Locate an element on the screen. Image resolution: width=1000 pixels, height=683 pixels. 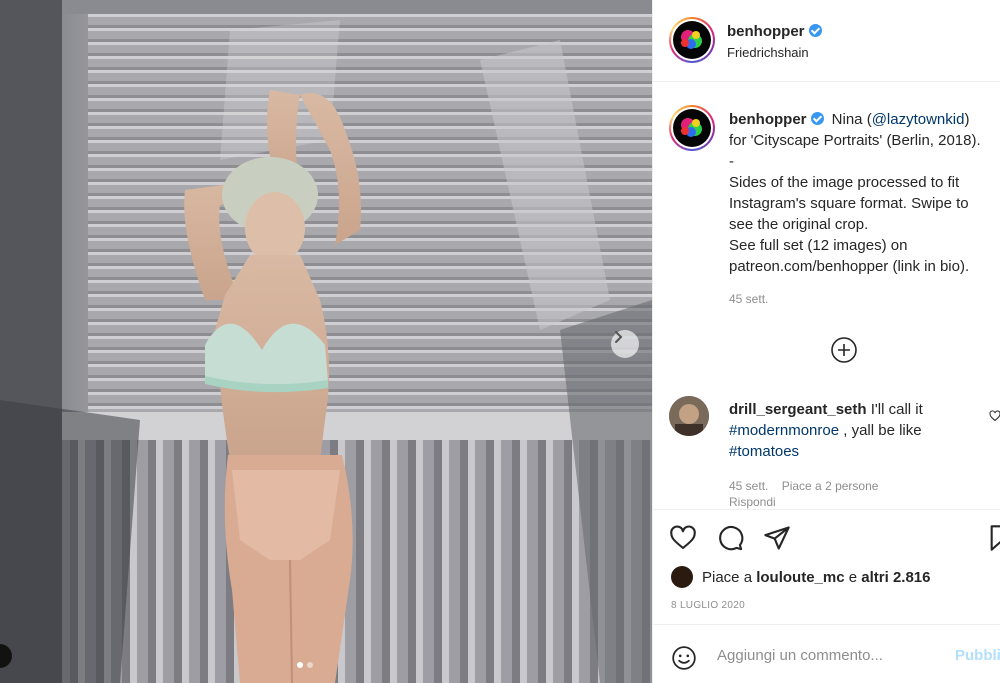
comment-body: , yall be like is located at coordinates (882, 430).